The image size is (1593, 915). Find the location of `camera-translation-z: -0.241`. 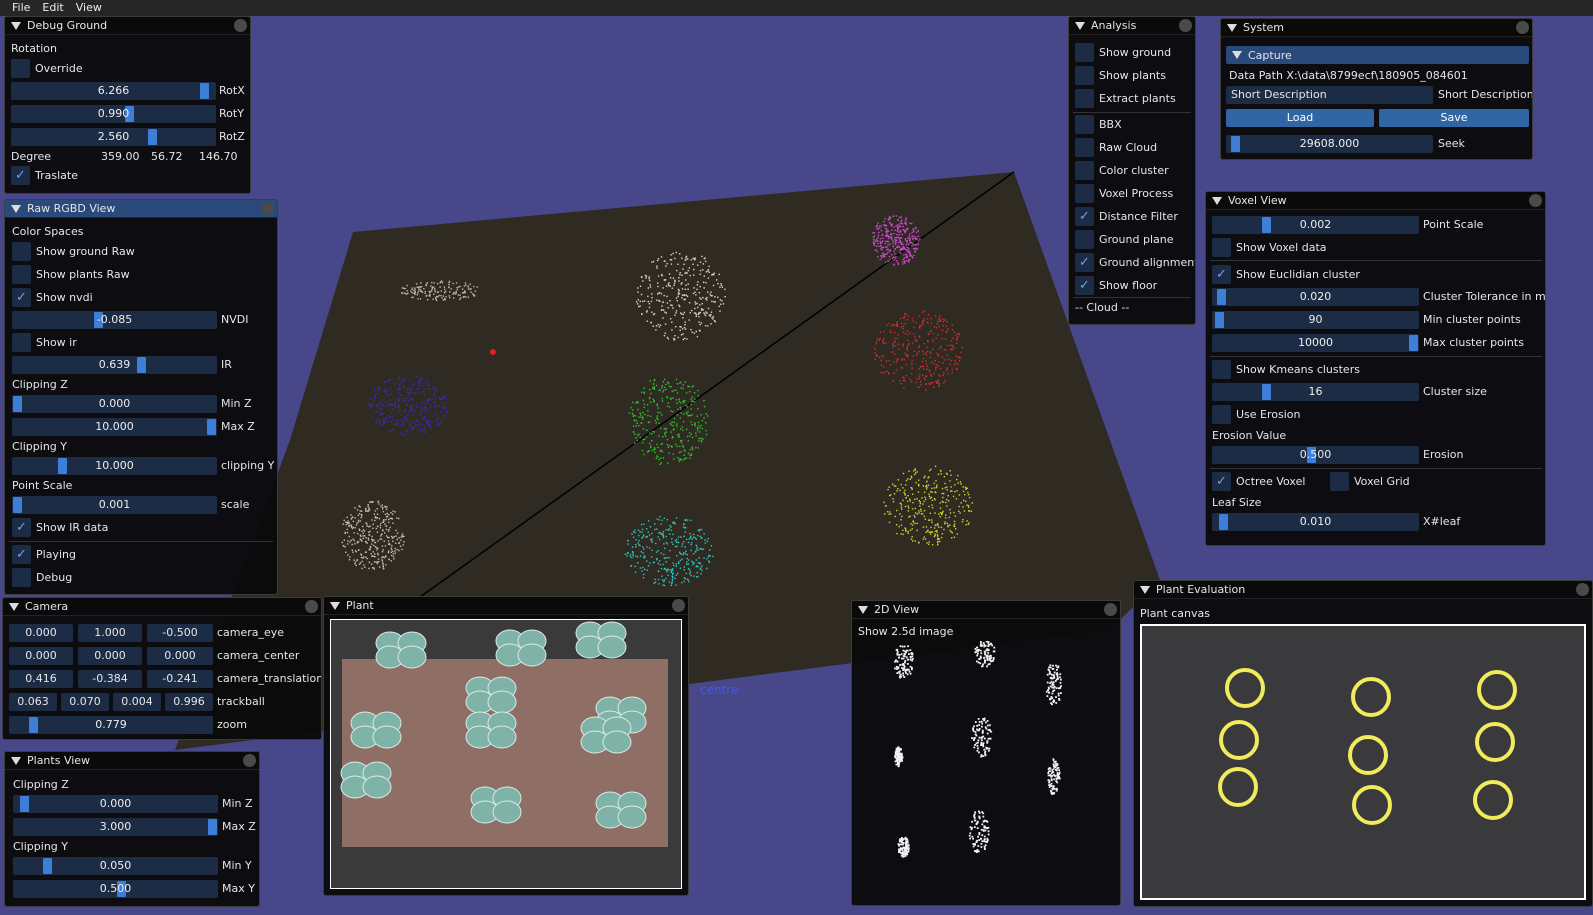

camera-translation-z: -0.241 is located at coordinates (180, 679).